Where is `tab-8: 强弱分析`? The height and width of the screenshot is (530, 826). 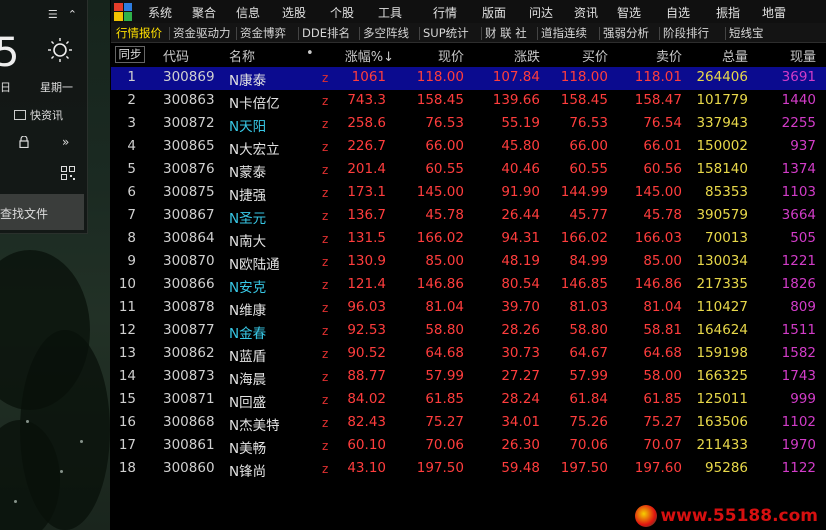 tab-8: 强弱分析 is located at coordinates (626, 33).